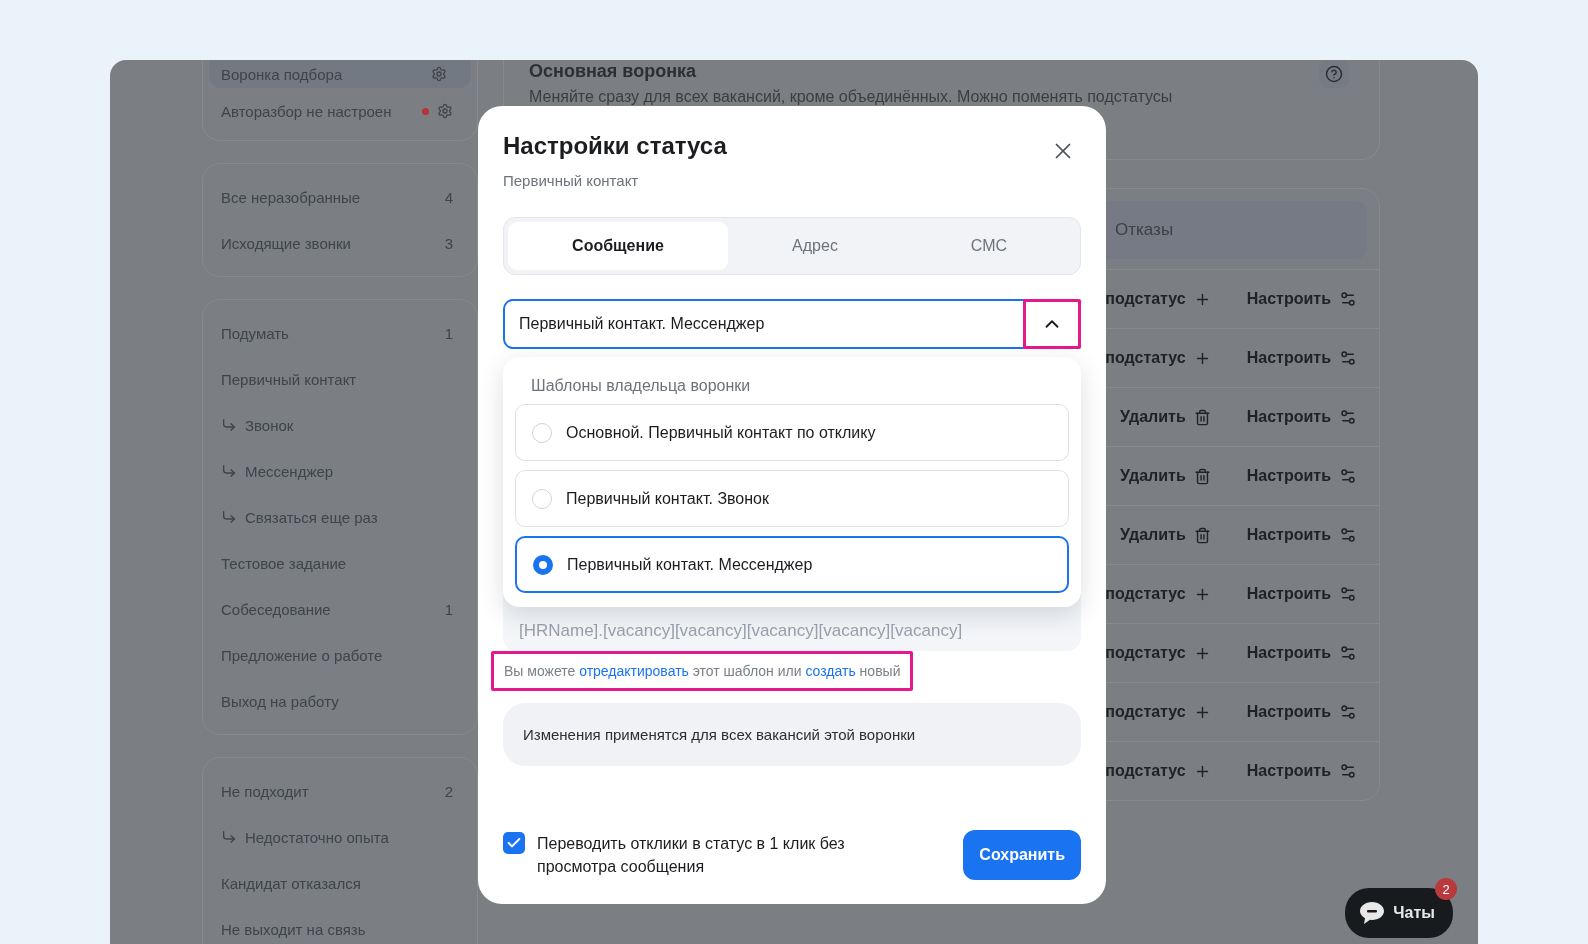  I want to click on template-text: [HRName].[vacancy][vacancy][vacancy][vacancy][vacancy], so click(741, 631).